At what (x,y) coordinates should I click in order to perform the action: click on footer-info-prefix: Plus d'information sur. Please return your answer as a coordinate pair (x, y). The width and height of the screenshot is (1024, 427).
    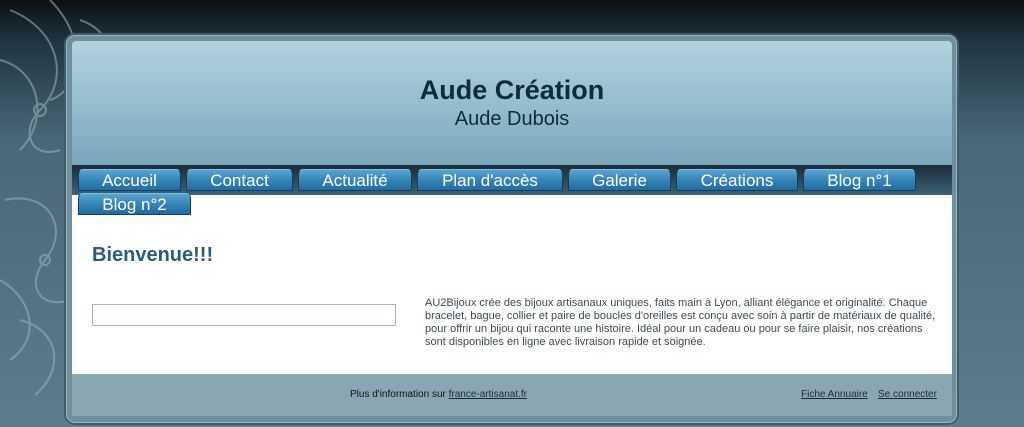
    Looking at the image, I should click on (399, 394).